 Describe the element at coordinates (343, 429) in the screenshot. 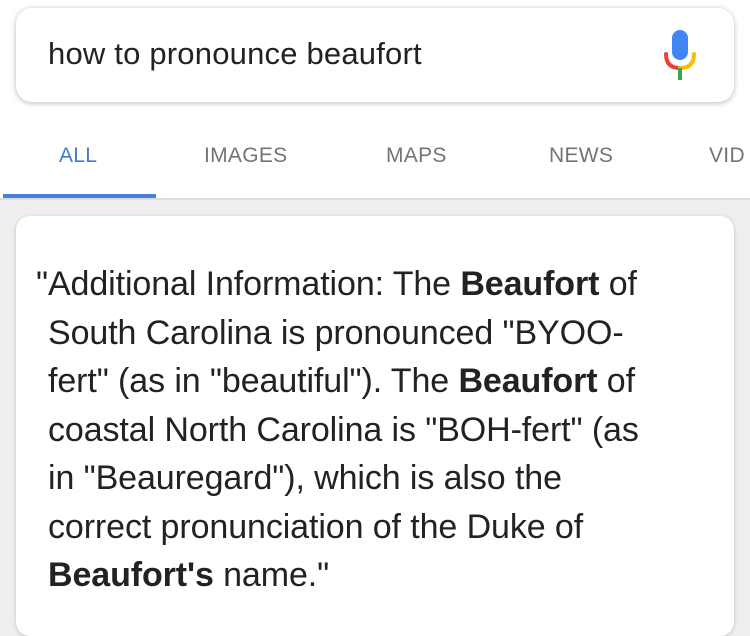

I see `snippet-text: coastal North Carolina is "BOH-fert" (as` at that location.